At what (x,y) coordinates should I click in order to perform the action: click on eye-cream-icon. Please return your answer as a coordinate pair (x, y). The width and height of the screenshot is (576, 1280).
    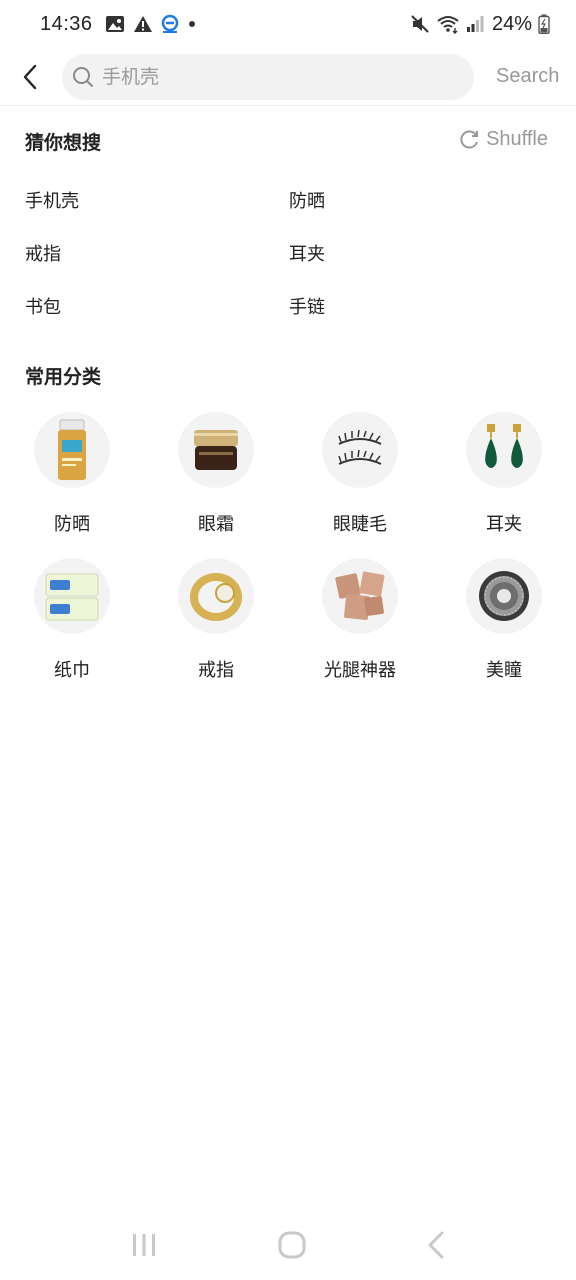
    Looking at the image, I should click on (216, 450).